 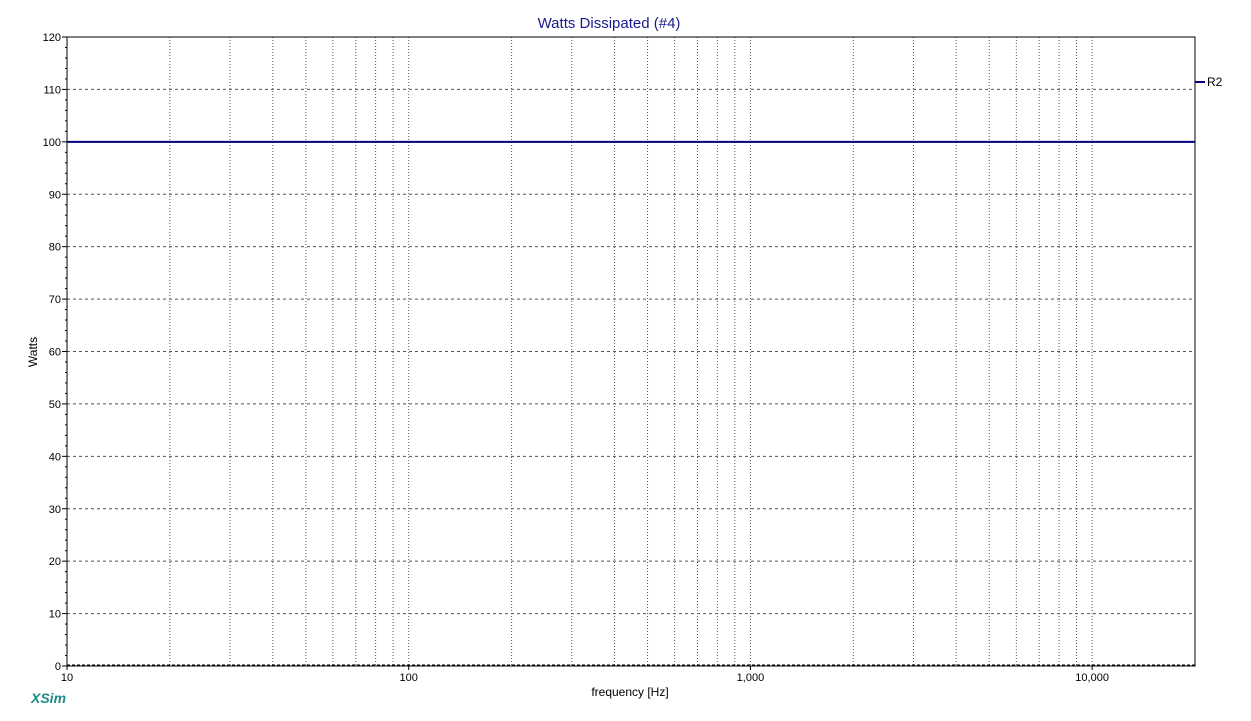 I want to click on y-tick-label: 110, so click(x=52, y=90).